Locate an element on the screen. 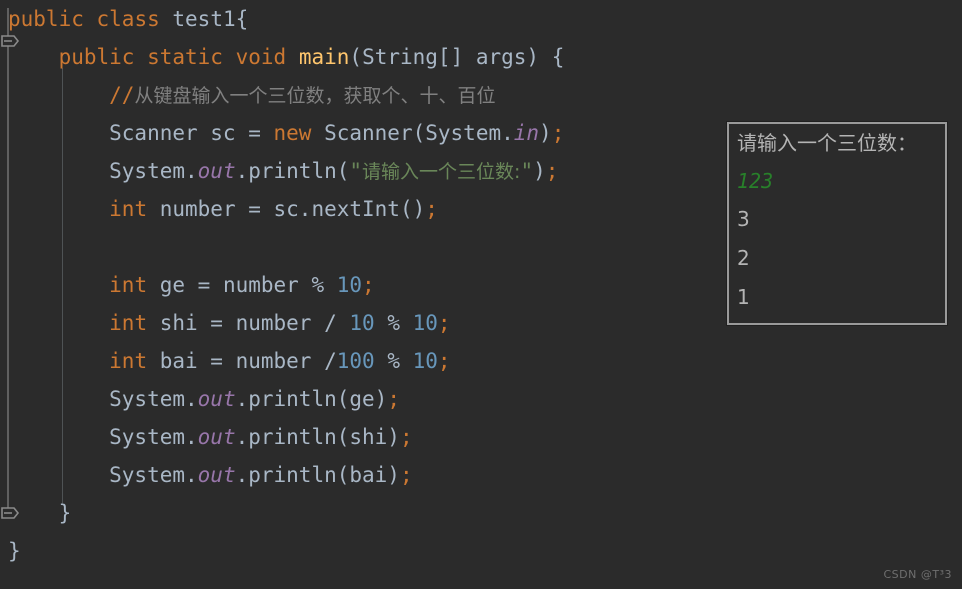 The image size is (962, 589). code-line: int ge = number % 10; is located at coordinates (191, 285).